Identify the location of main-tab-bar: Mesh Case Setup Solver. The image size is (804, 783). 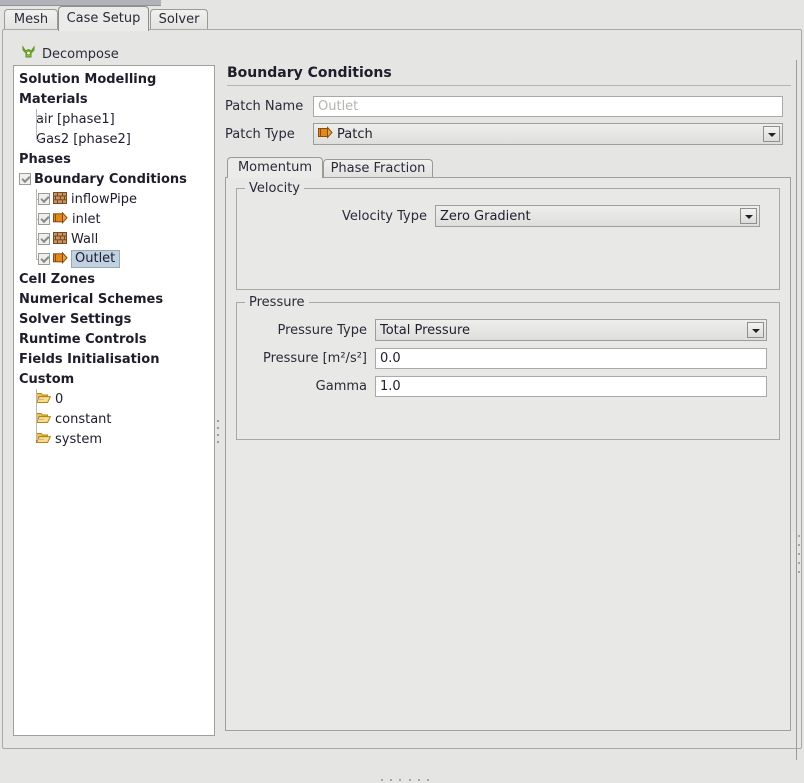
(402, 18).